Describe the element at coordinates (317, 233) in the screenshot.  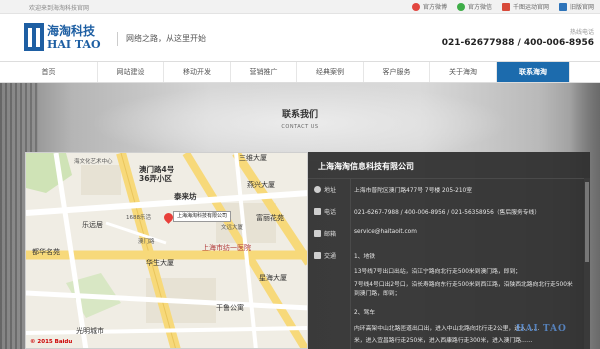
I see `mail-icon` at that location.